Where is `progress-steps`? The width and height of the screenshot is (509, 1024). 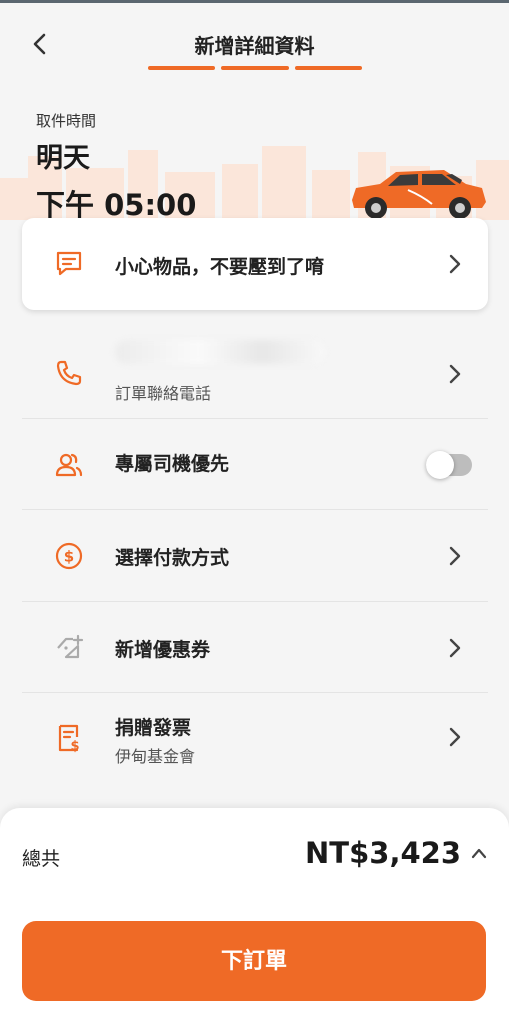
progress-steps is located at coordinates (255, 68).